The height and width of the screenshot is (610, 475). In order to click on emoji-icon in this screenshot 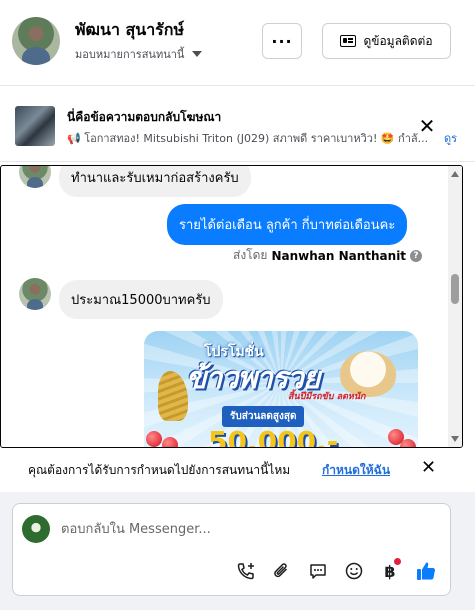, I will do `click(354, 571)`.